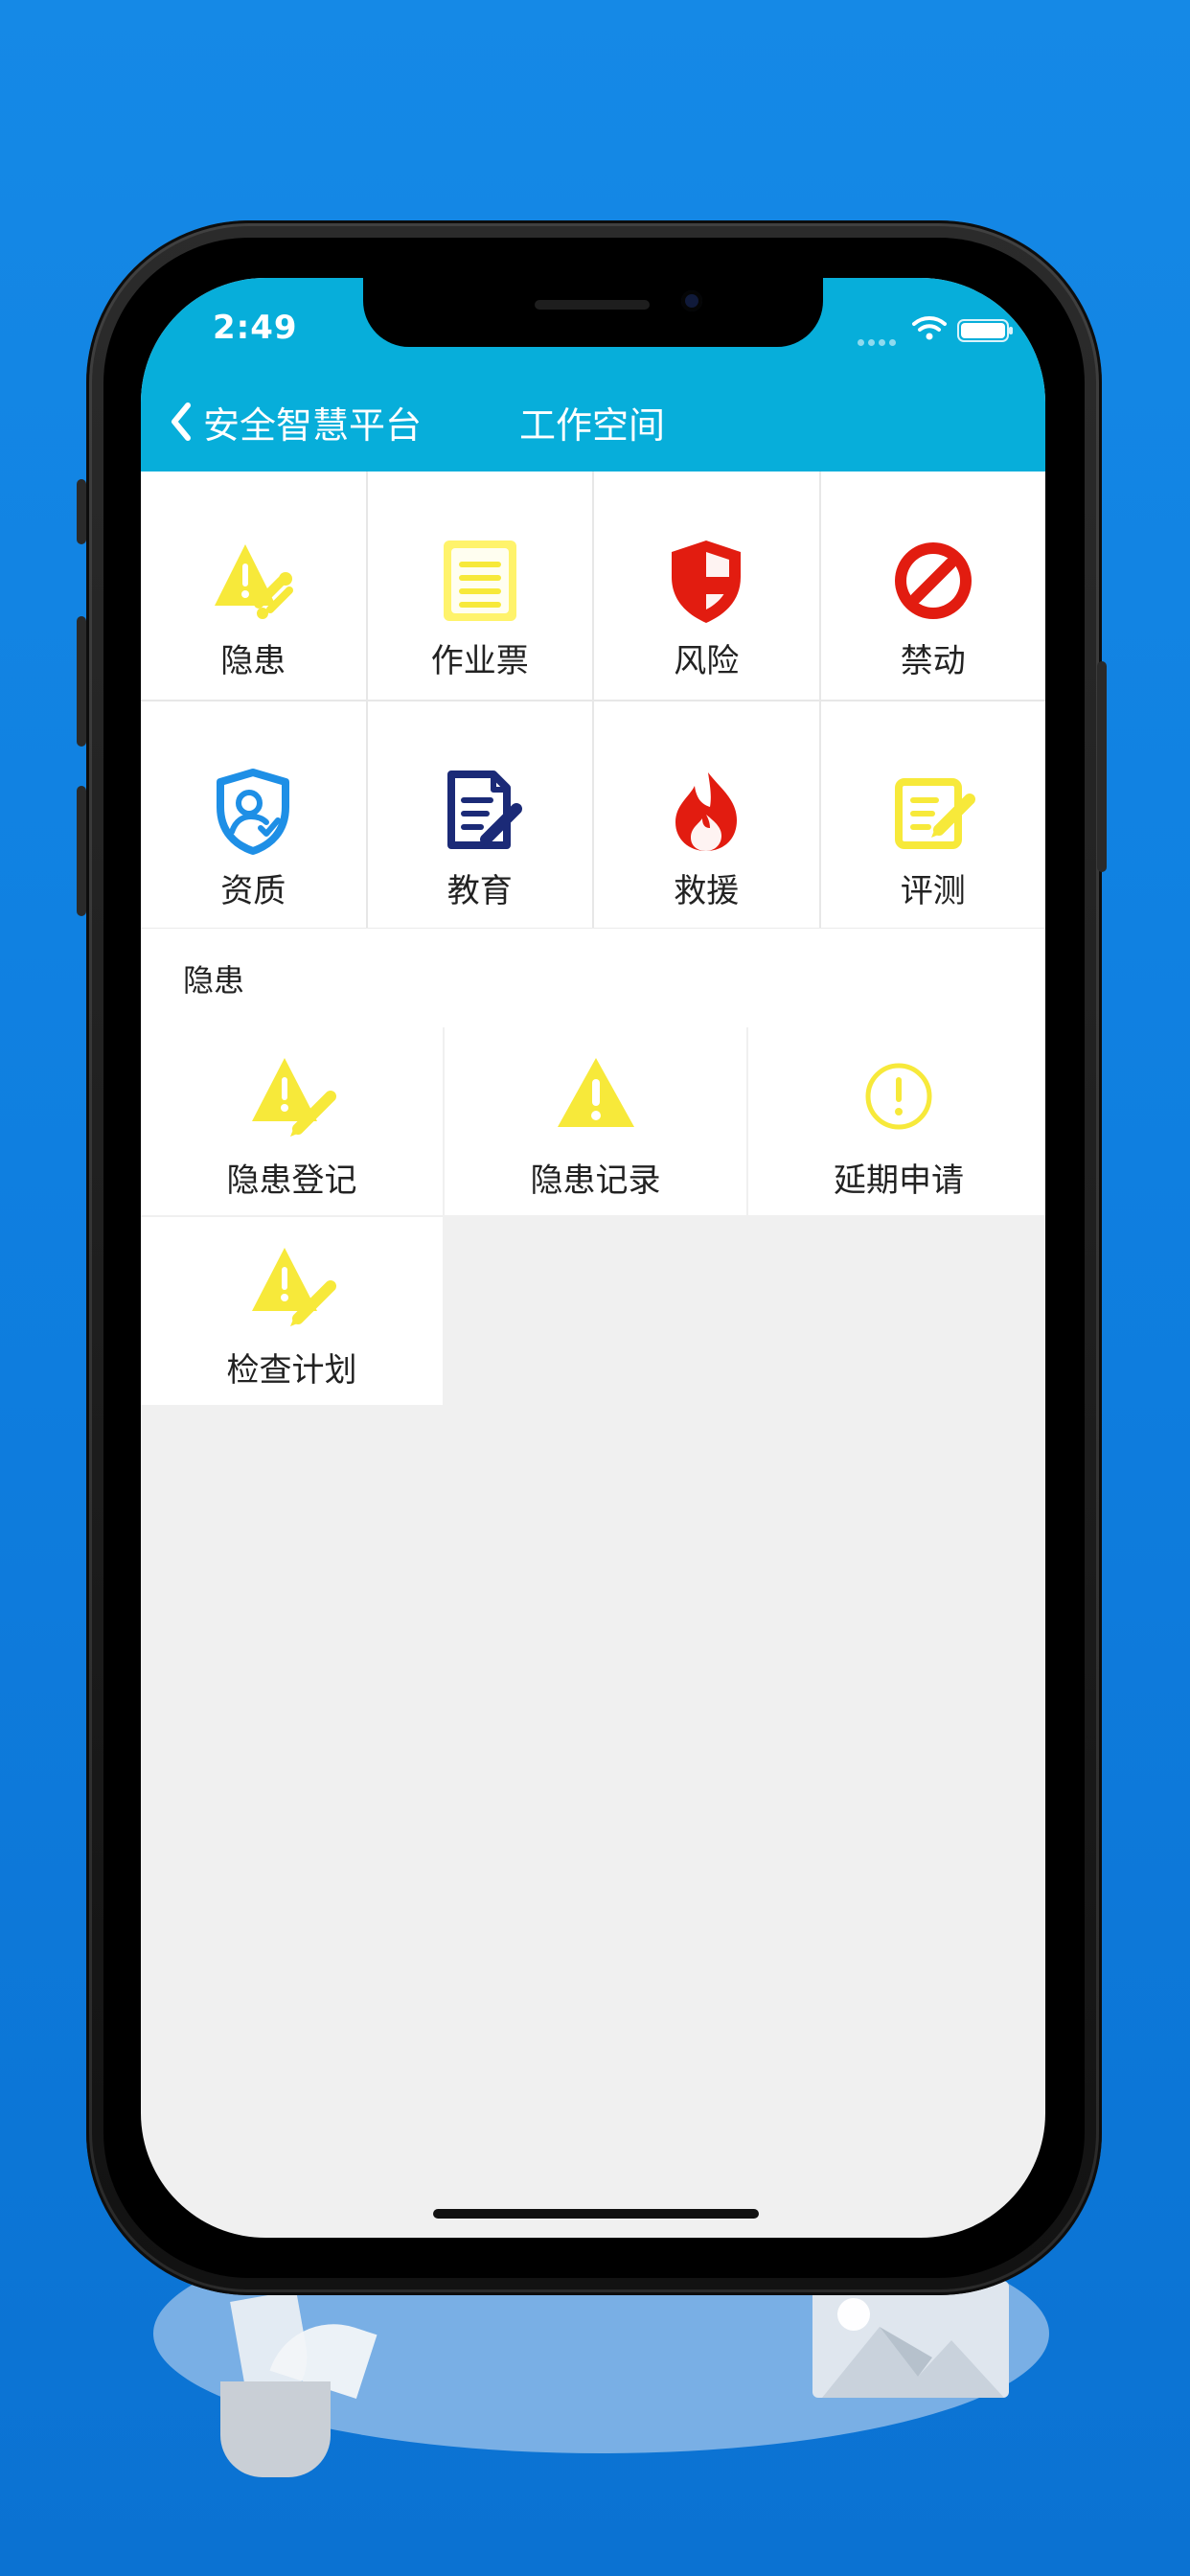 The image size is (1190, 2576). Describe the element at coordinates (480, 661) in the screenshot. I see `menu-item-label: 作业票` at that location.